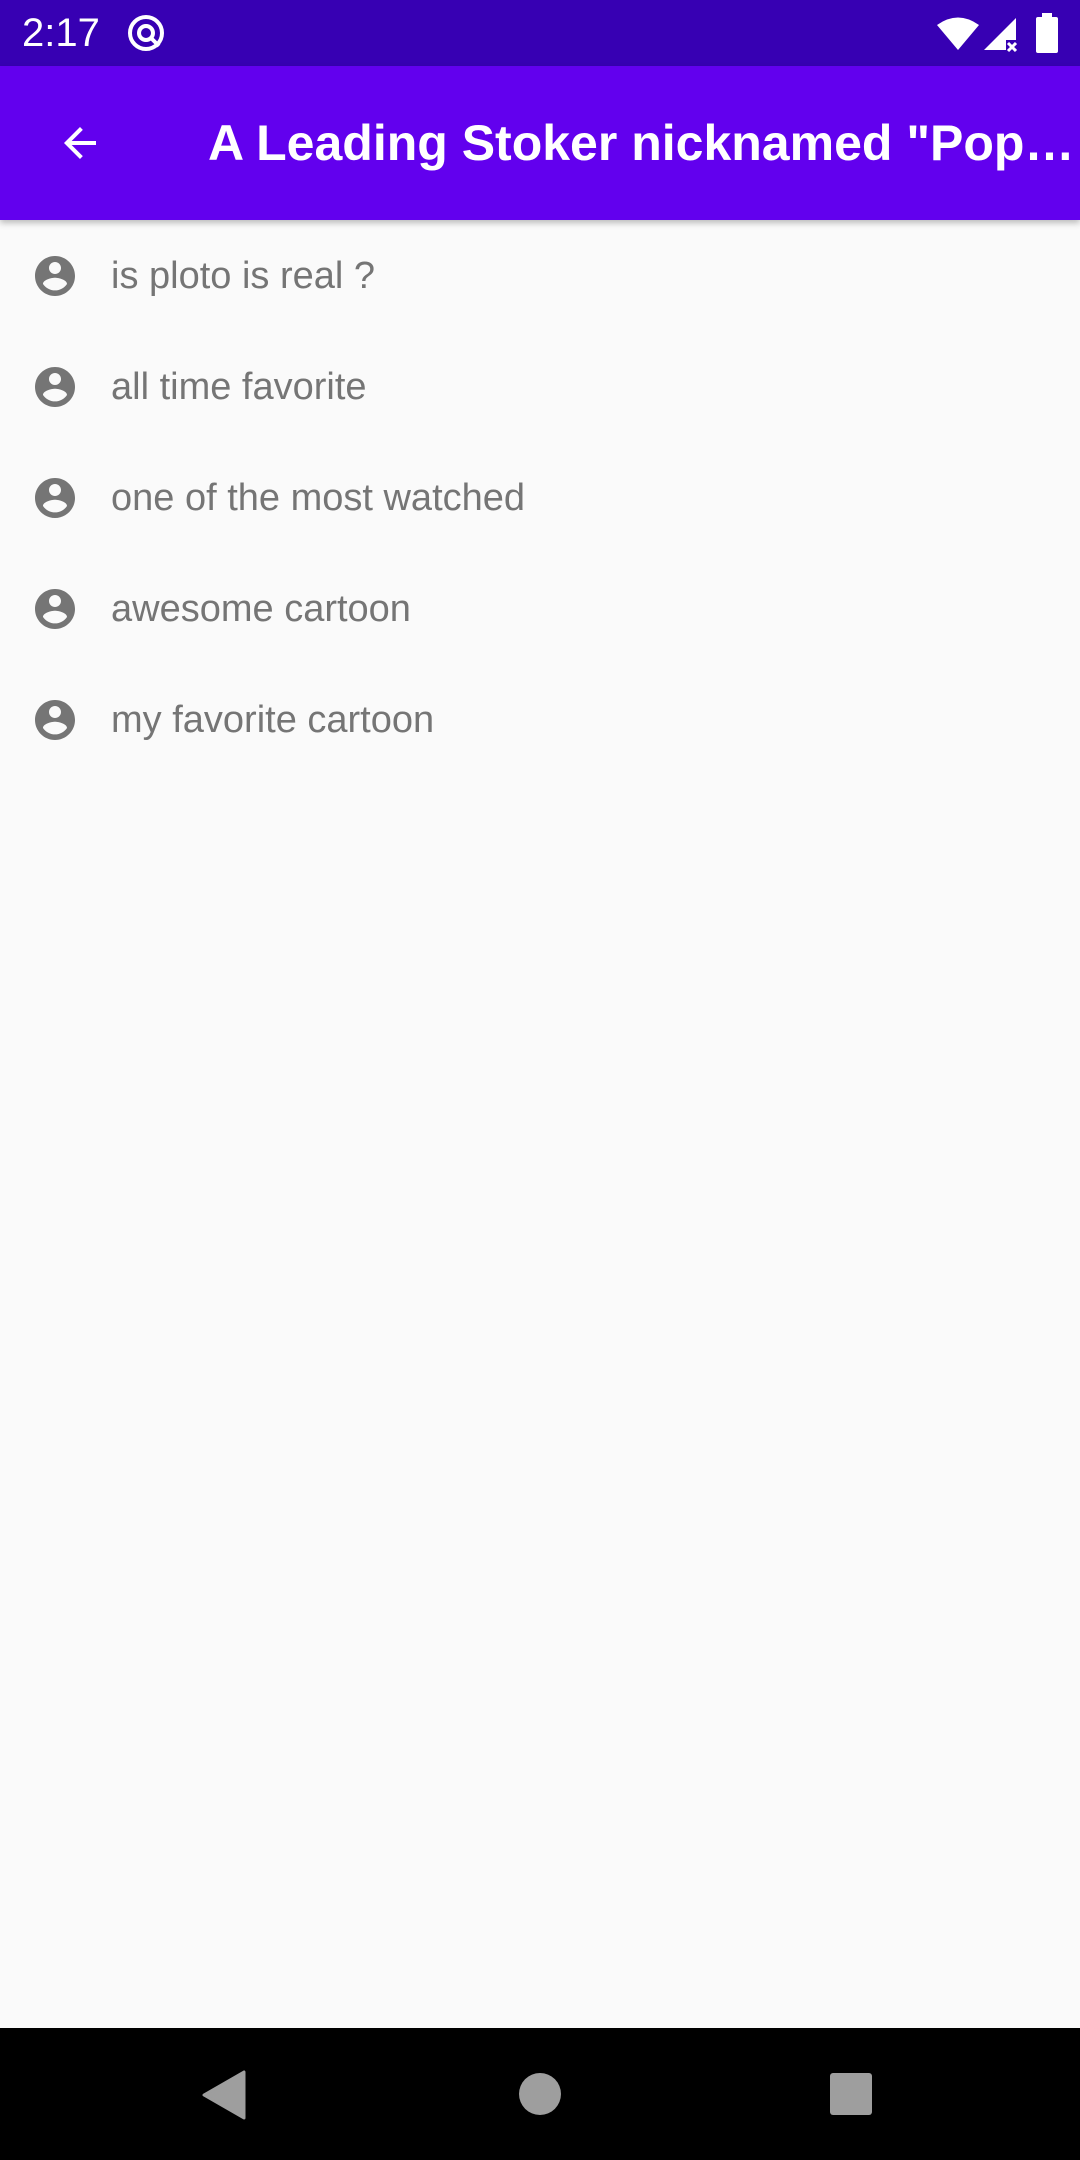  I want to click on list-item: awesome cartoon, so click(540, 608).